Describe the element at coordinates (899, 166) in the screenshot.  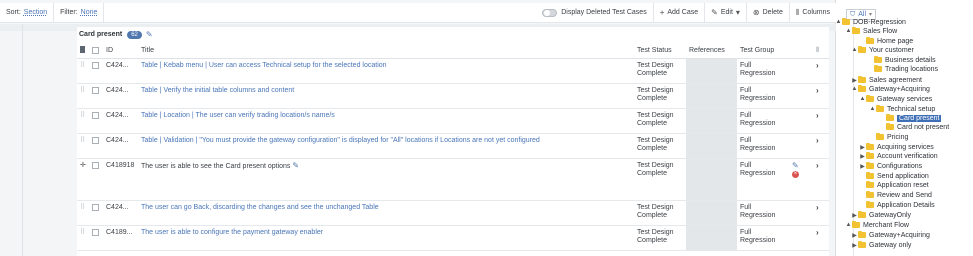
I see `tree-node-label: Configurations` at that location.